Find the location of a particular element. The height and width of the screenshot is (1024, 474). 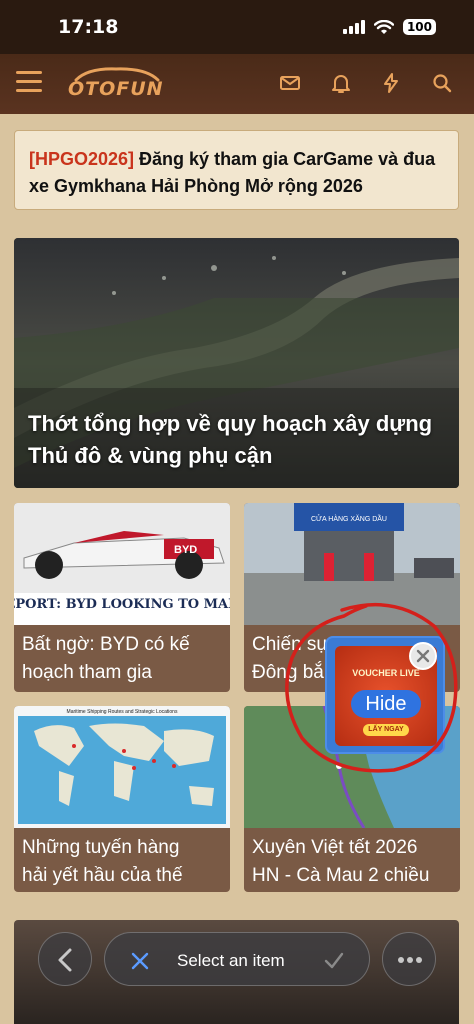

hamburger-menu-icon is located at coordinates (29, 82).